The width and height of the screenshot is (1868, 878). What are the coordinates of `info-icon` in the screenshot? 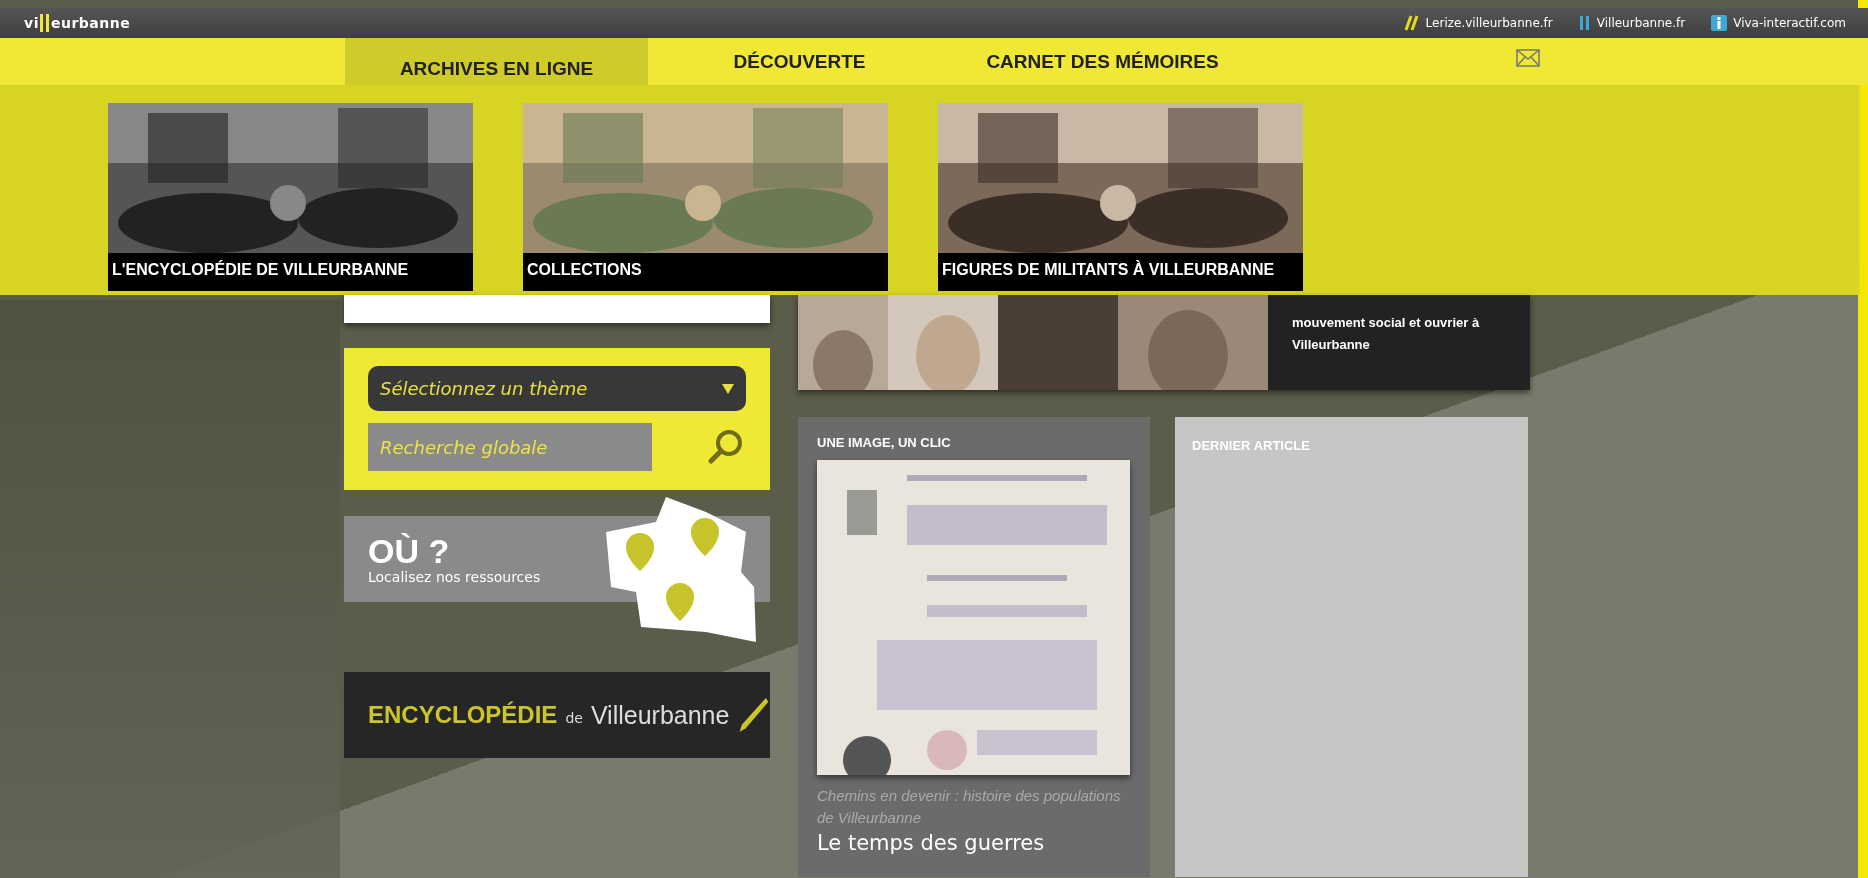 It's located at (1719, 23).